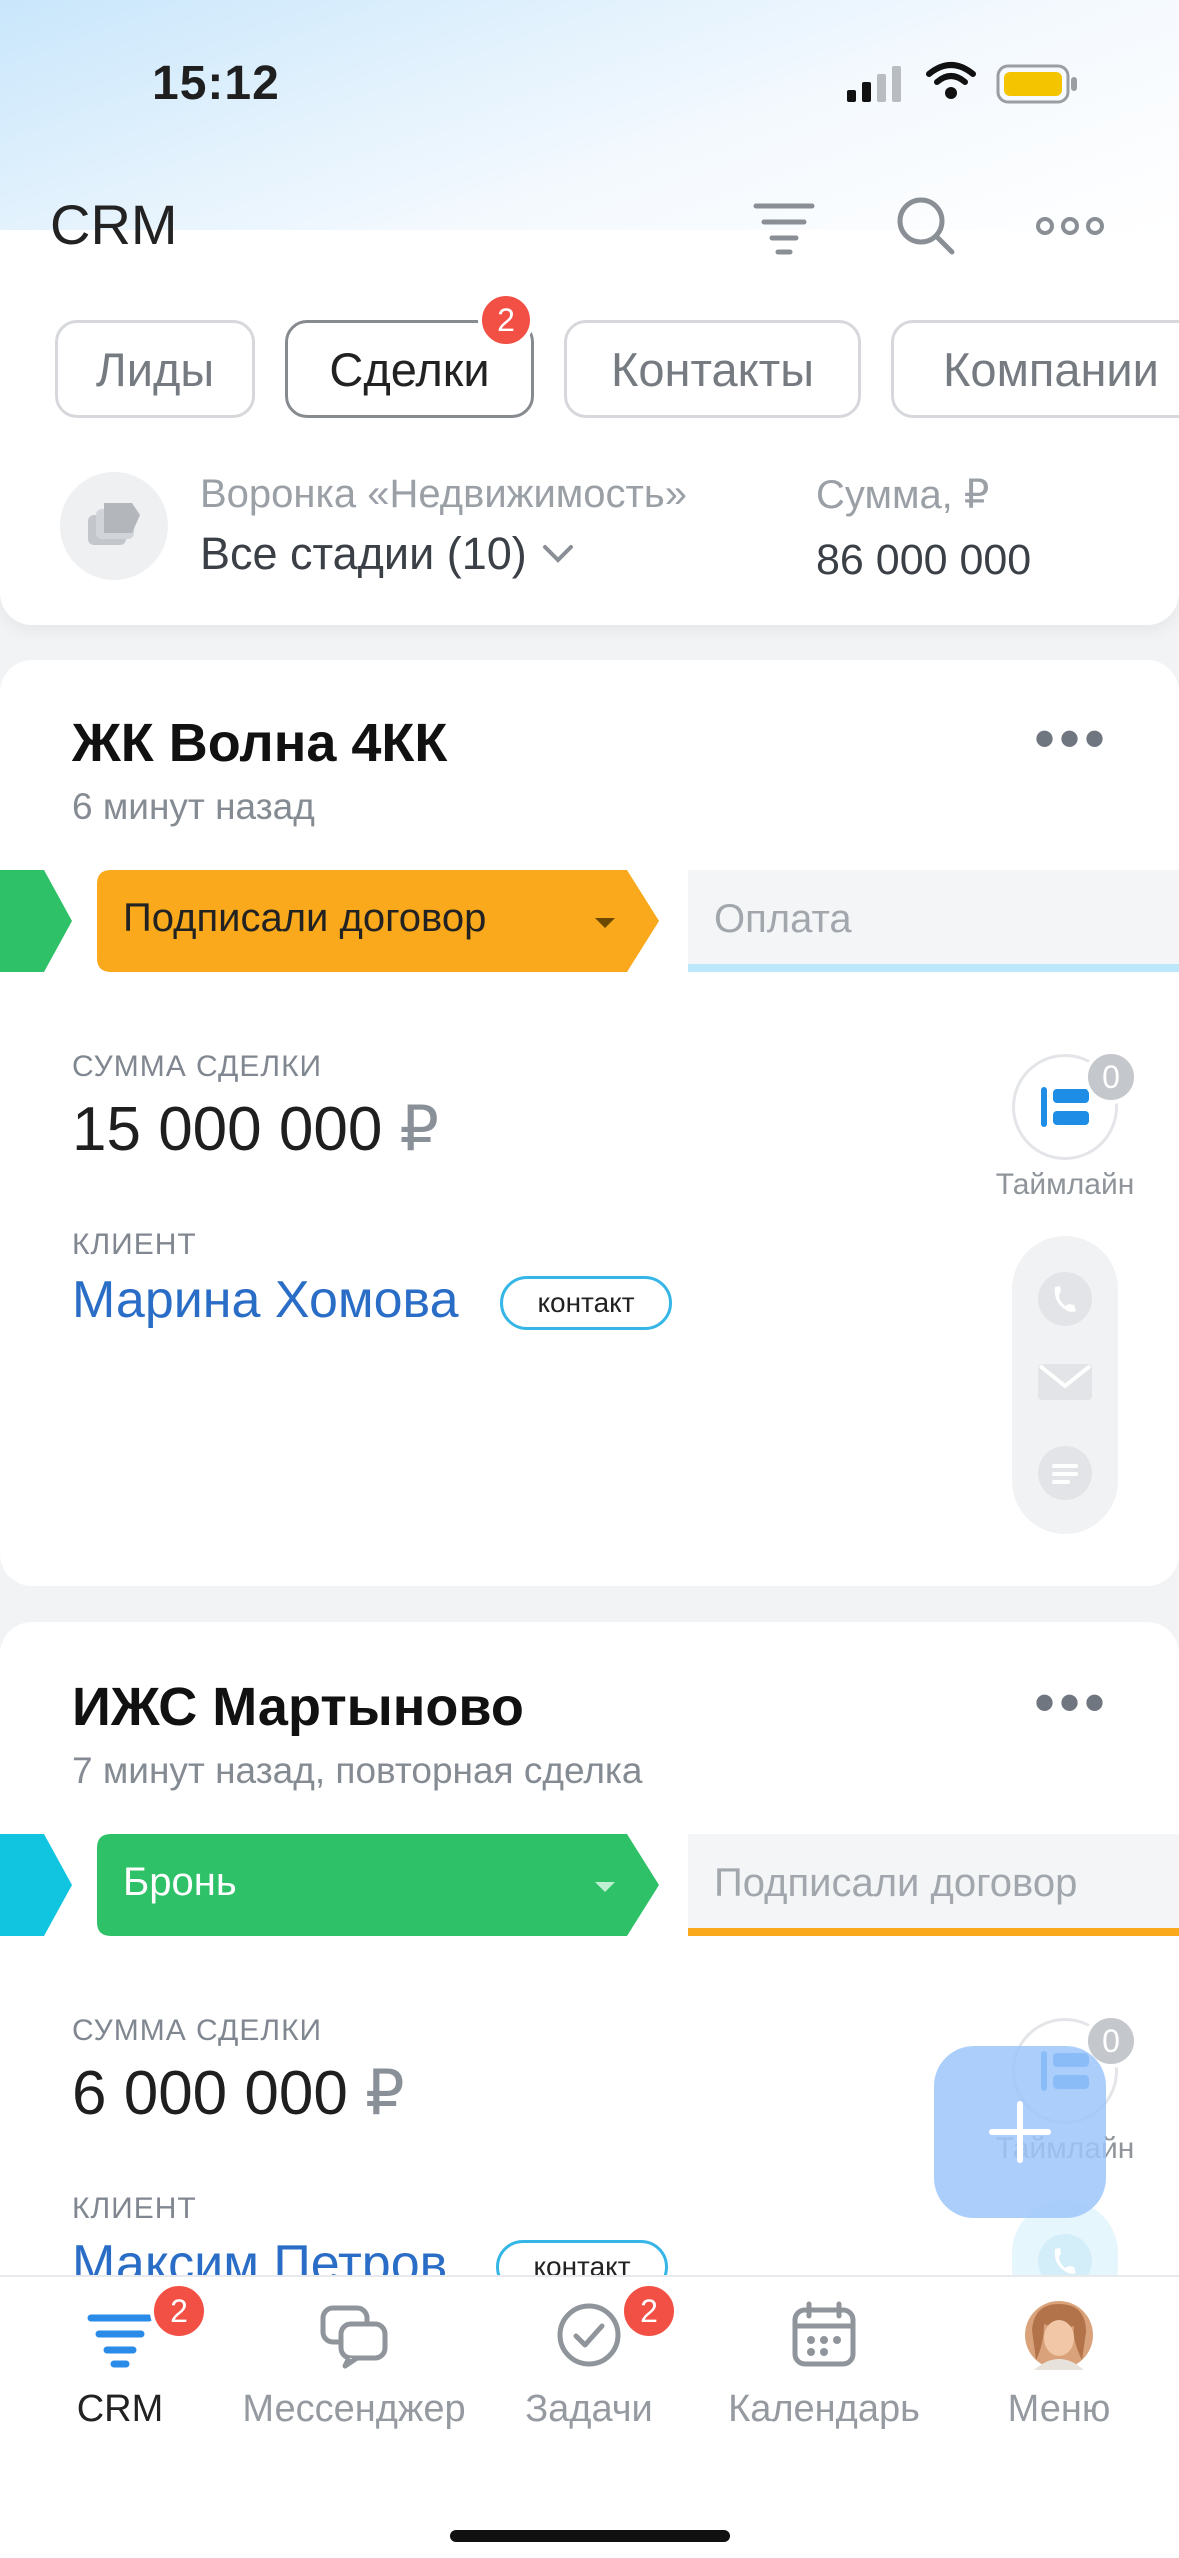  I want to click on mail-button, so click(1065, 1384).